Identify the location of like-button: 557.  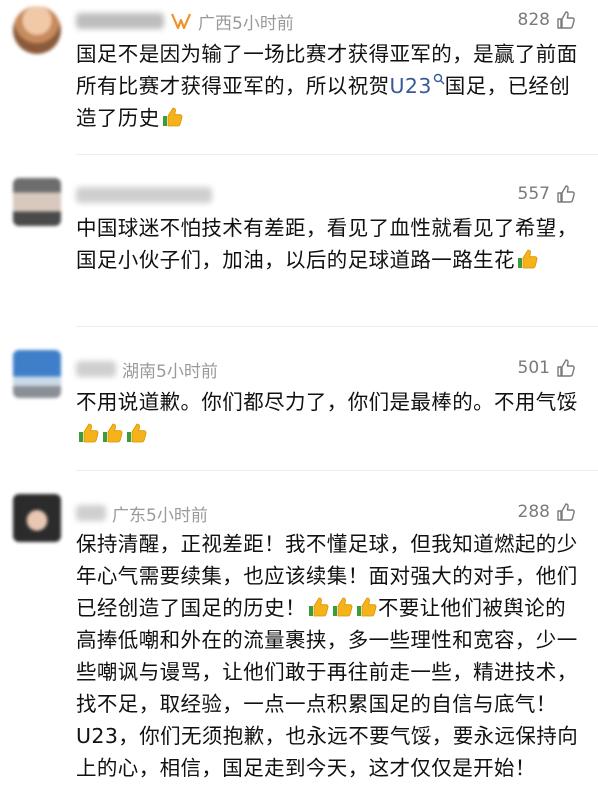
(547, 194).